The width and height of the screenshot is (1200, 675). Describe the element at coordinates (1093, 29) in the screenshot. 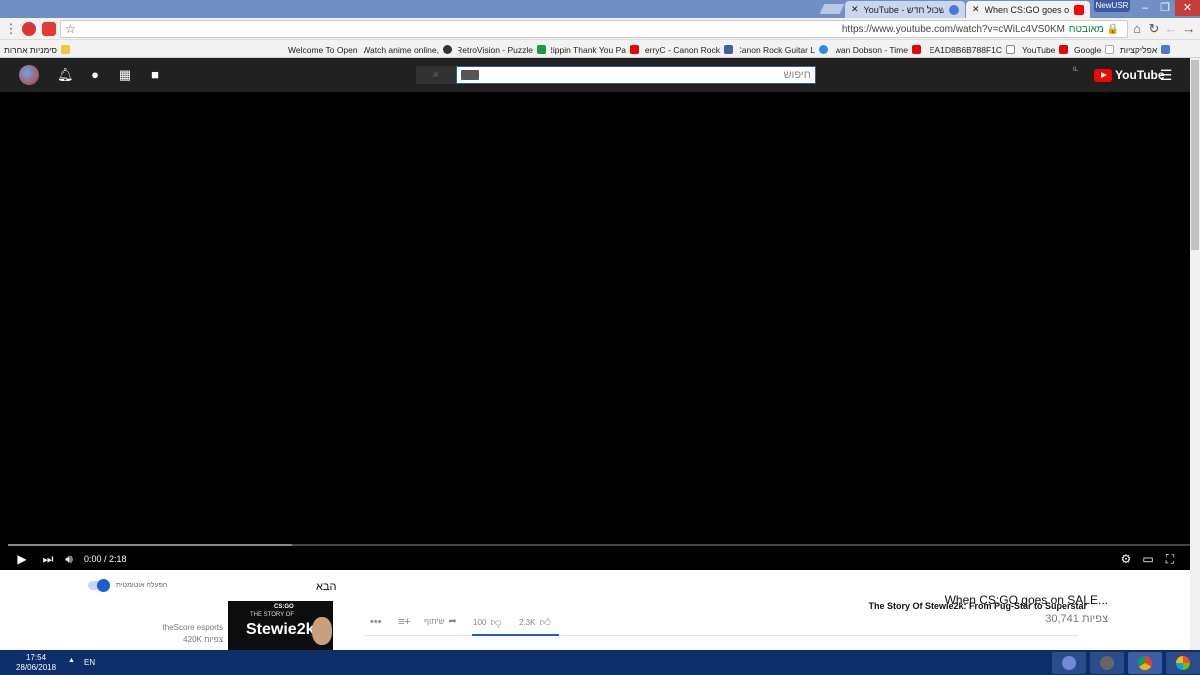

I see `secure-label: מאובטח 🔒` at that location.